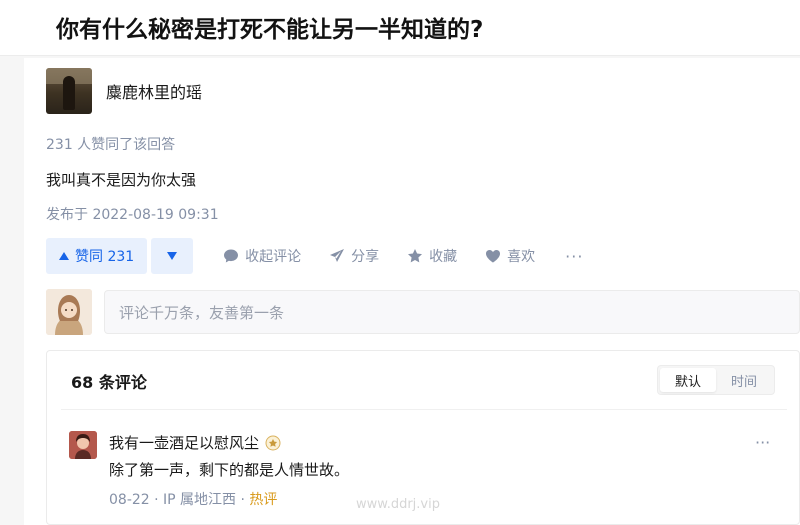 The height and width of the screenshot is (525, 800). What do you see at coordinates (154, 91) in the screenshot?
I see `author-name: 麋鹿林里的瑶` at bounding box center [154, 91].